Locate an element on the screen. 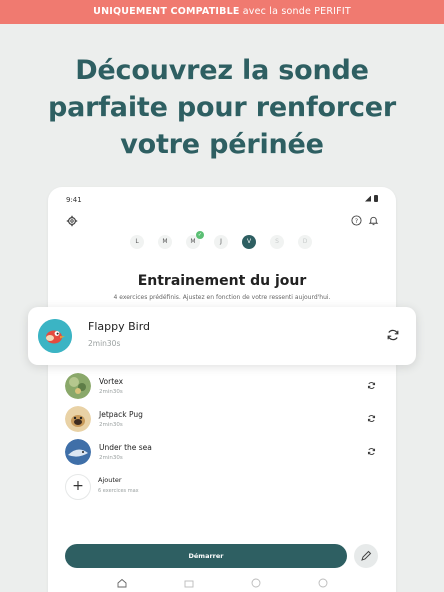  bottom-tab-bar is located at coordinates (222, 585).